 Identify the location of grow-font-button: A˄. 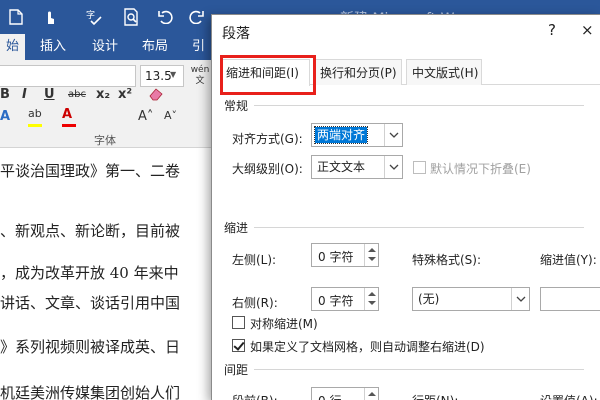
(145, 116).